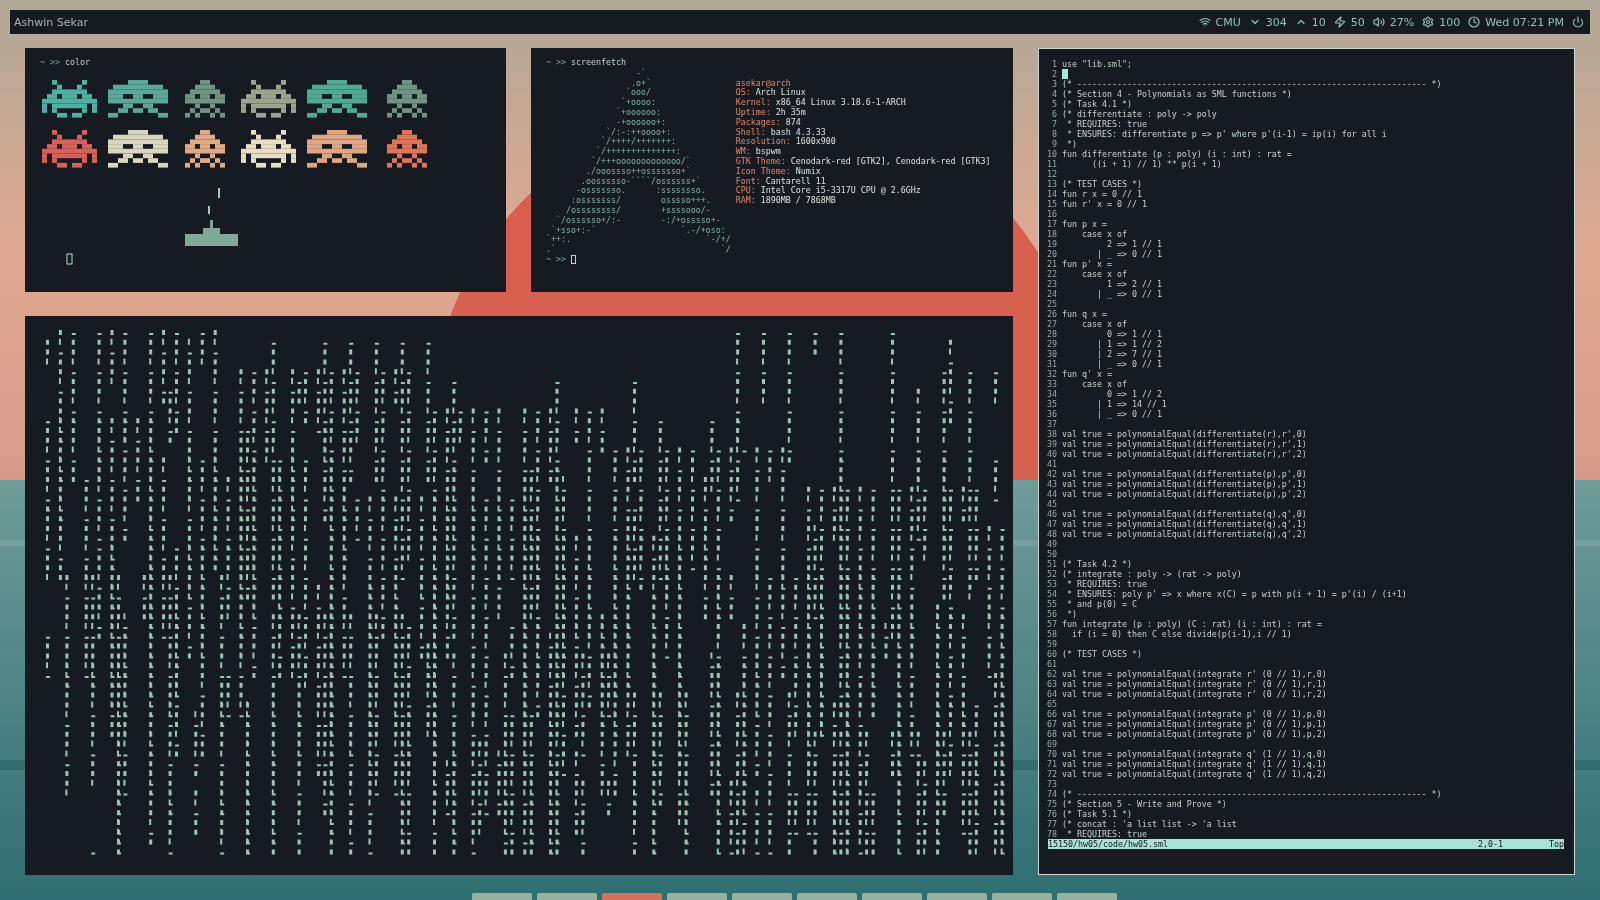 The width and height of the screenshot is (1600, 900). Describe the element at coordinates (1054, 94) in the screenshot. I see `line-number: 4` at that location.